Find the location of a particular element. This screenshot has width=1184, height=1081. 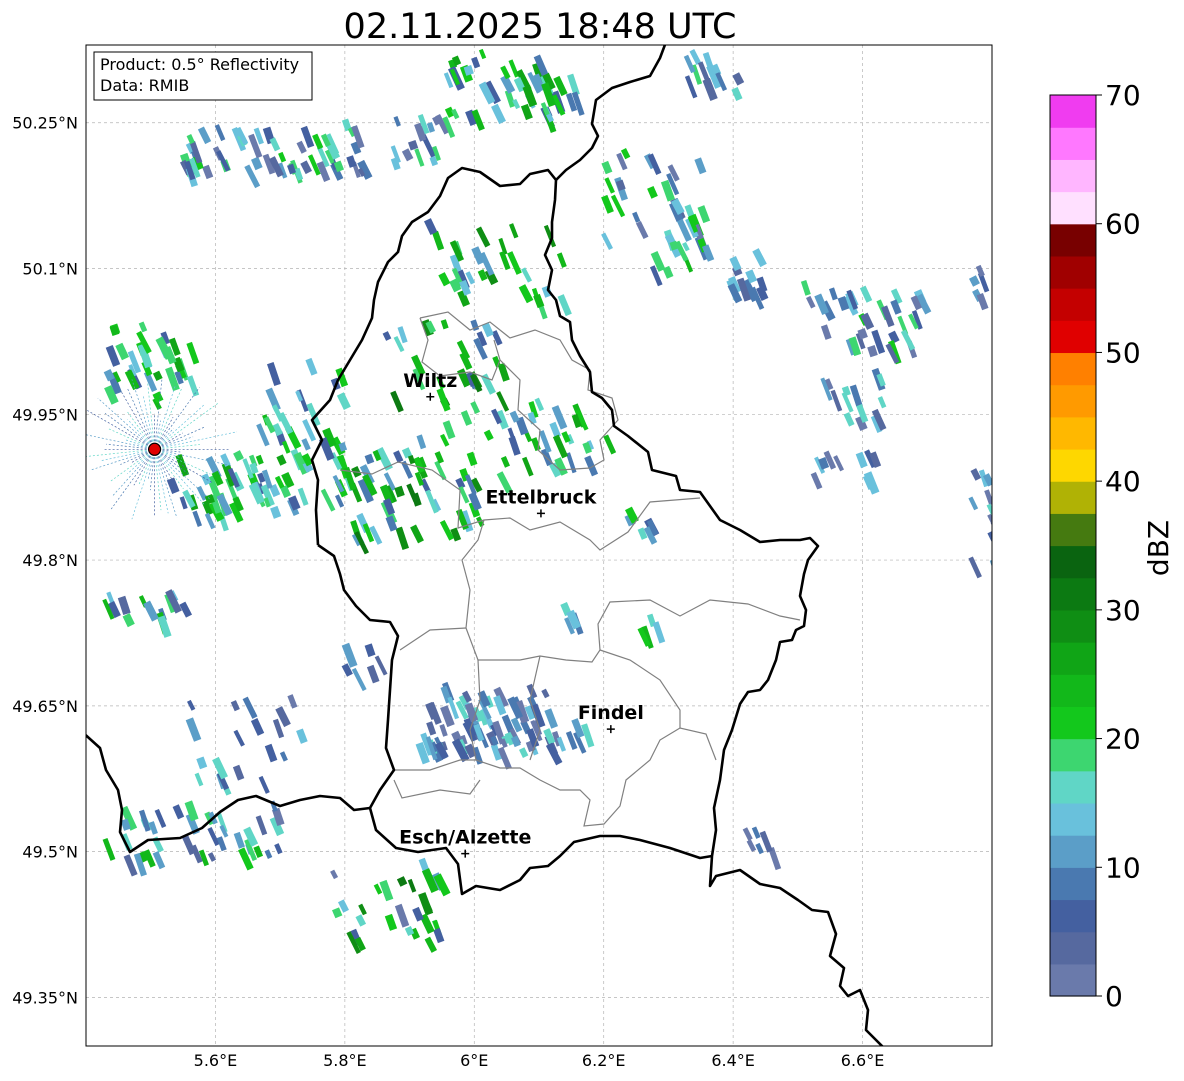

lon-tick-label: 6.6°E is located at coordinates (863, 1060).